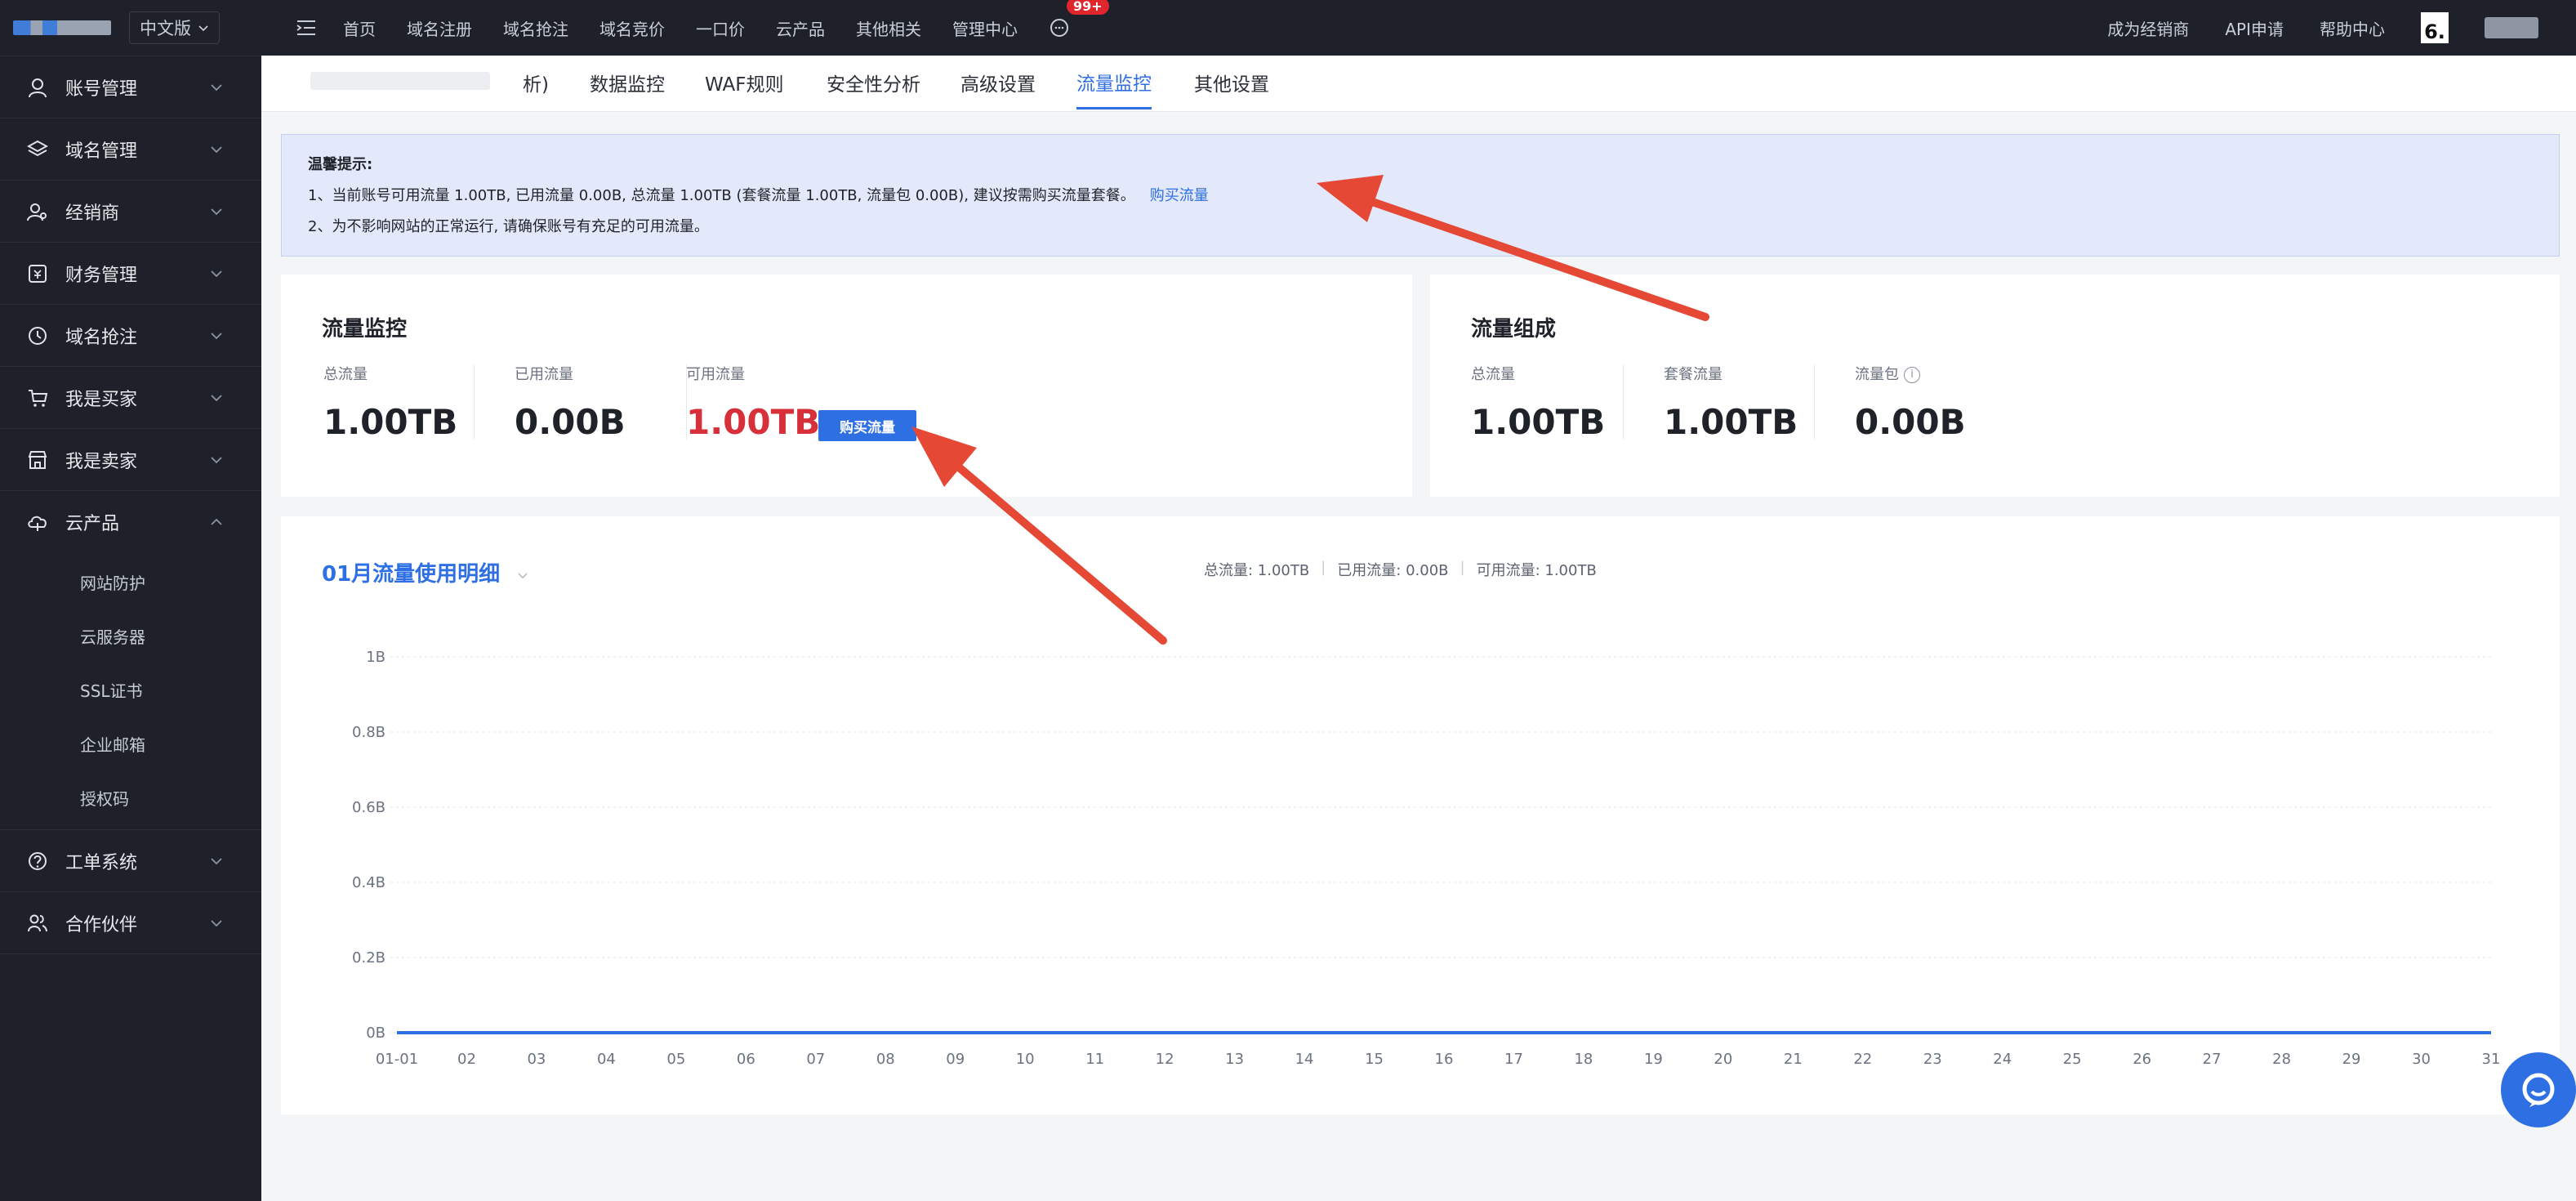  I want to click on support-chat-button, so click(2538, 1089).